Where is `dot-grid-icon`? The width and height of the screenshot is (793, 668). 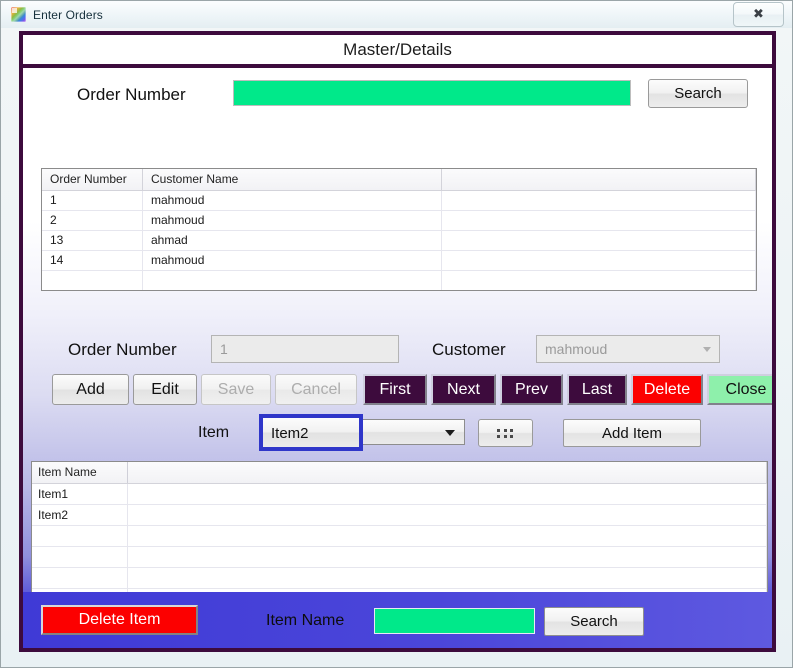 dot-grid-icon is located at coordinates (505, 433).